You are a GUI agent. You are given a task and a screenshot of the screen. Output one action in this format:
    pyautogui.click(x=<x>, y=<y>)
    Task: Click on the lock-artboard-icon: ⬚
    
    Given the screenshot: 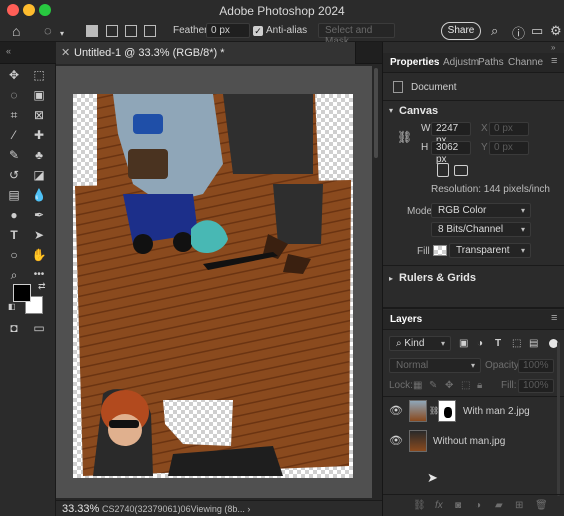 What is the action you would take?
    pyautogui.click(x=465, y=385)
    